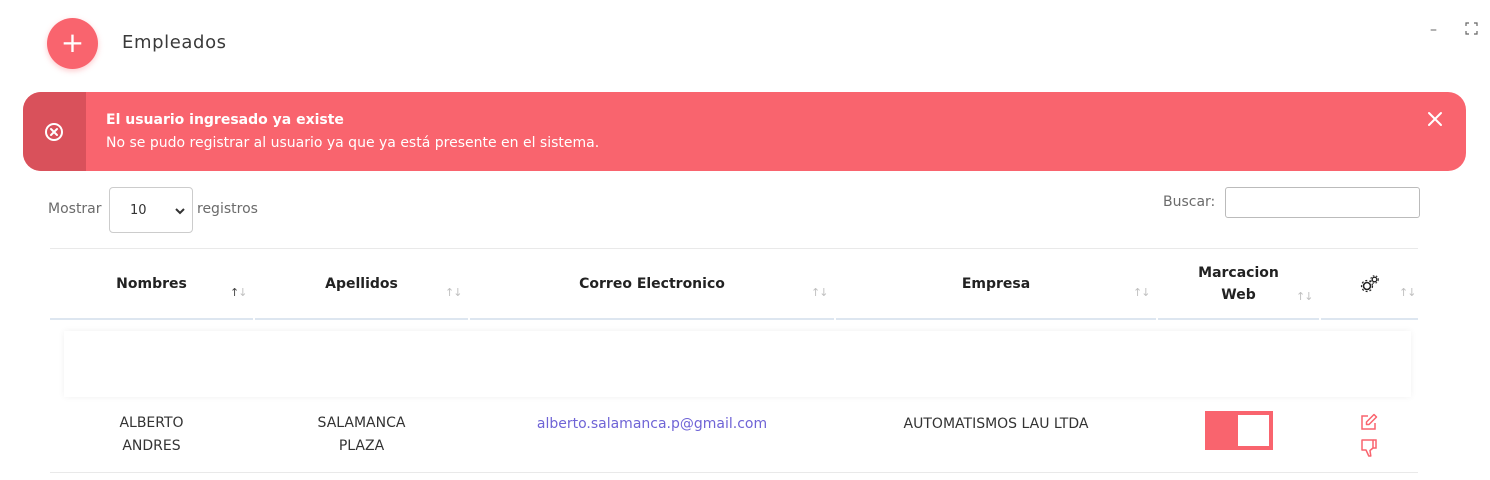  What do you see at coordinates (151, 210) in the screenshot?
I see `page-length-select: 10` at bounding box center [151, 210].